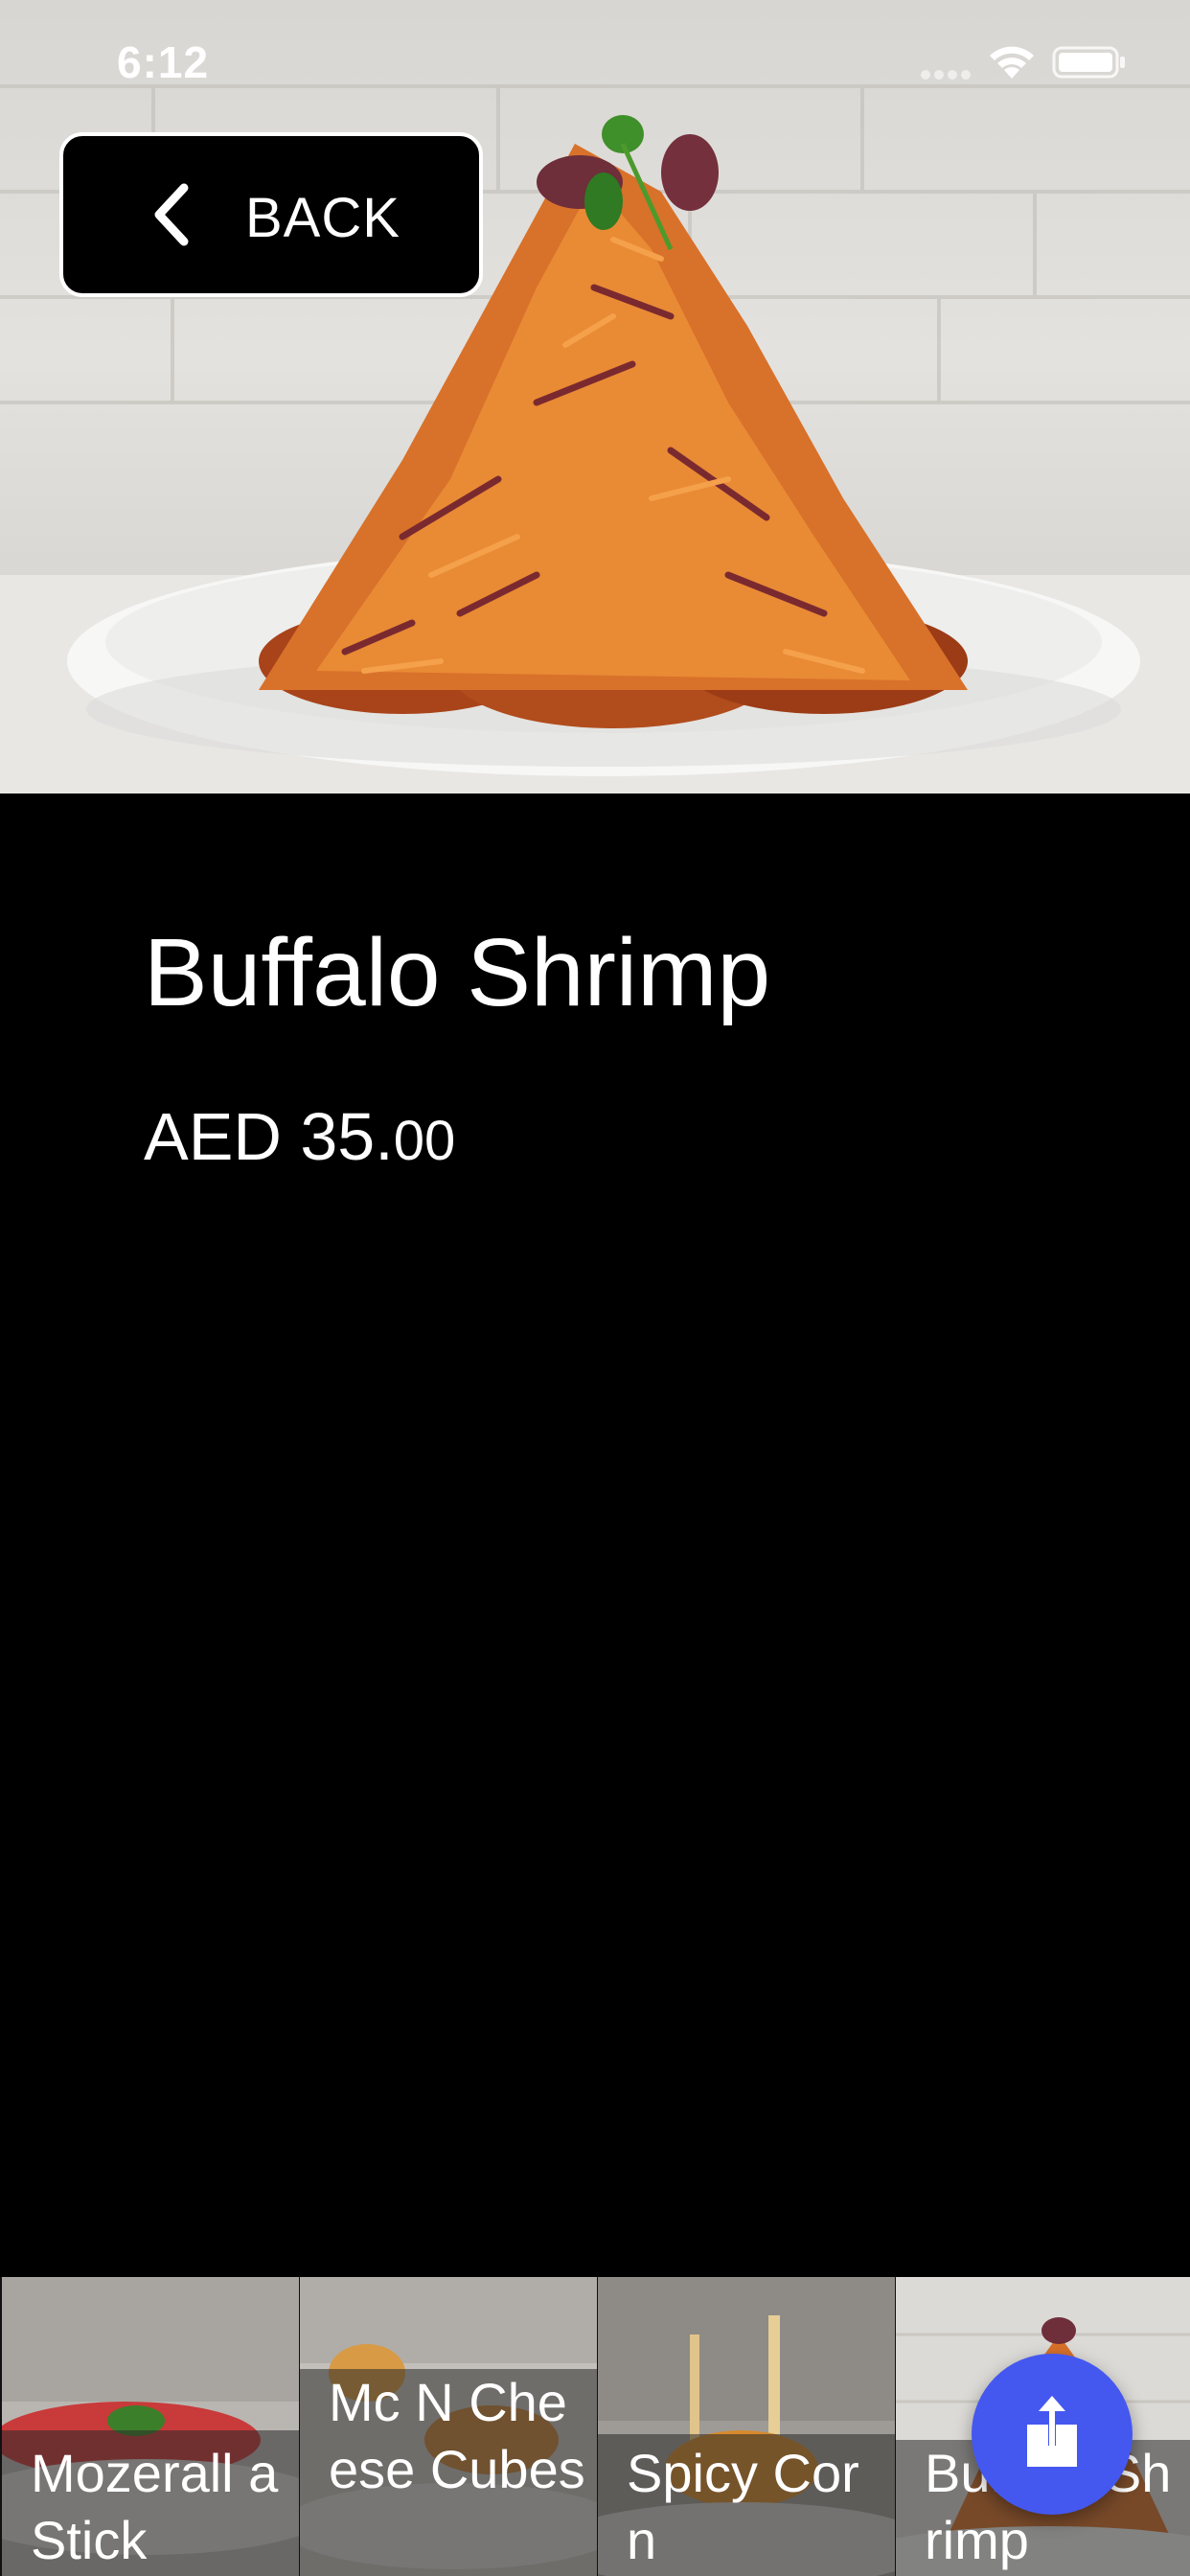 The height and width of the screenshot is (2576, 1190). What do you see at coordinates (269, 1136) in the screenshot?
I see `item-price-main: AED 35.` at bounding box center [269, 1136].